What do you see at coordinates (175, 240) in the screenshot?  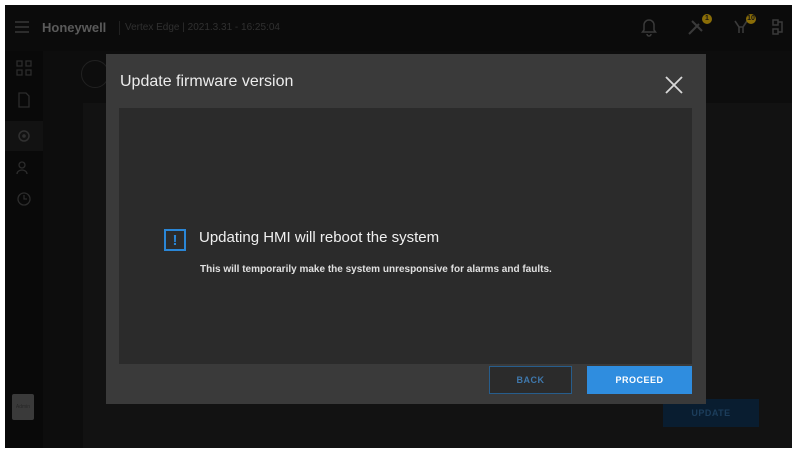 I see `warning-icon: !` at bounding box center [175, 240].